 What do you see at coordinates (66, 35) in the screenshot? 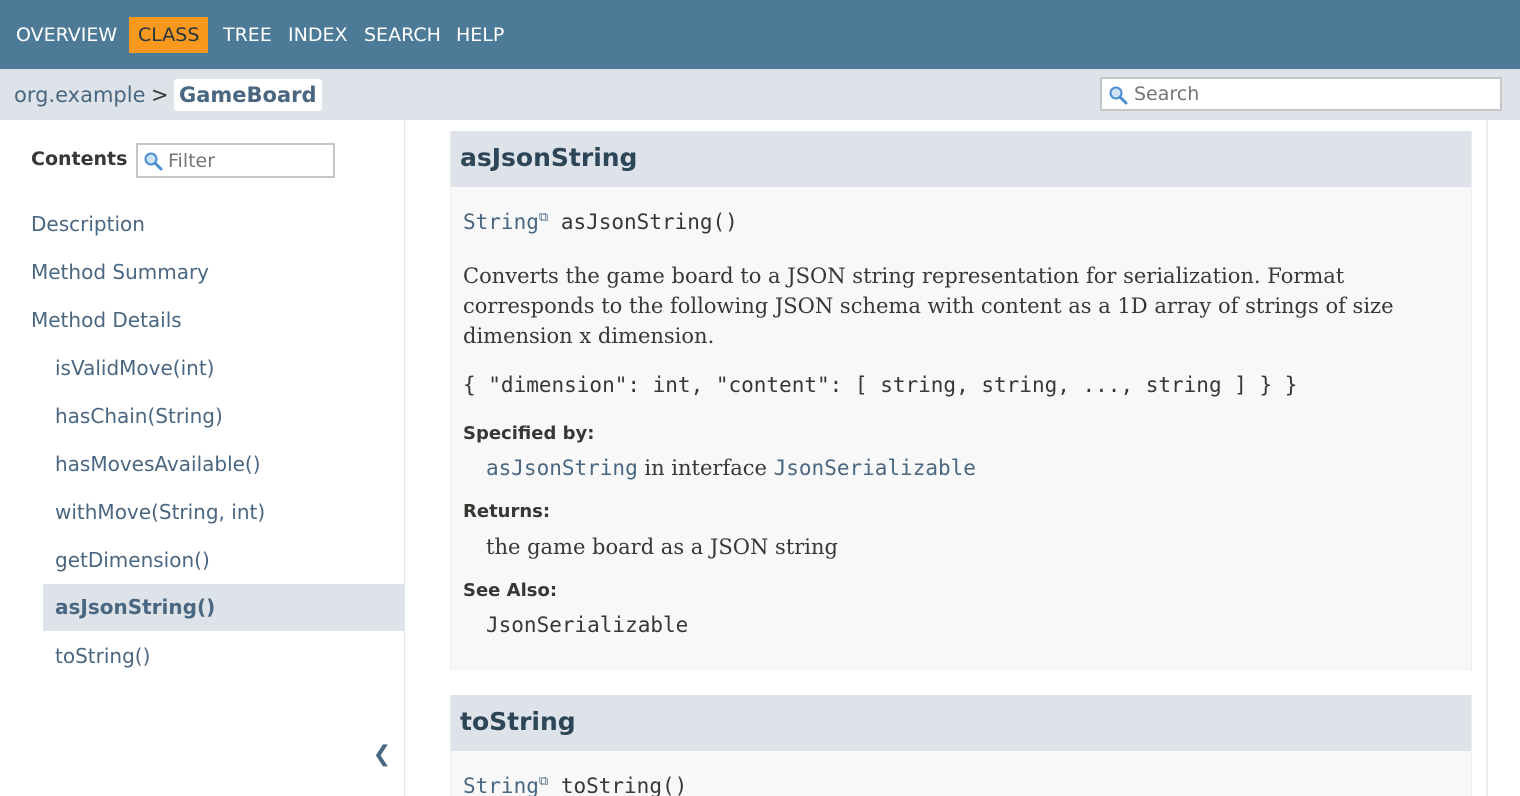
I see `nav-overview: OVERVIEW` at bounding box center [66, 35].